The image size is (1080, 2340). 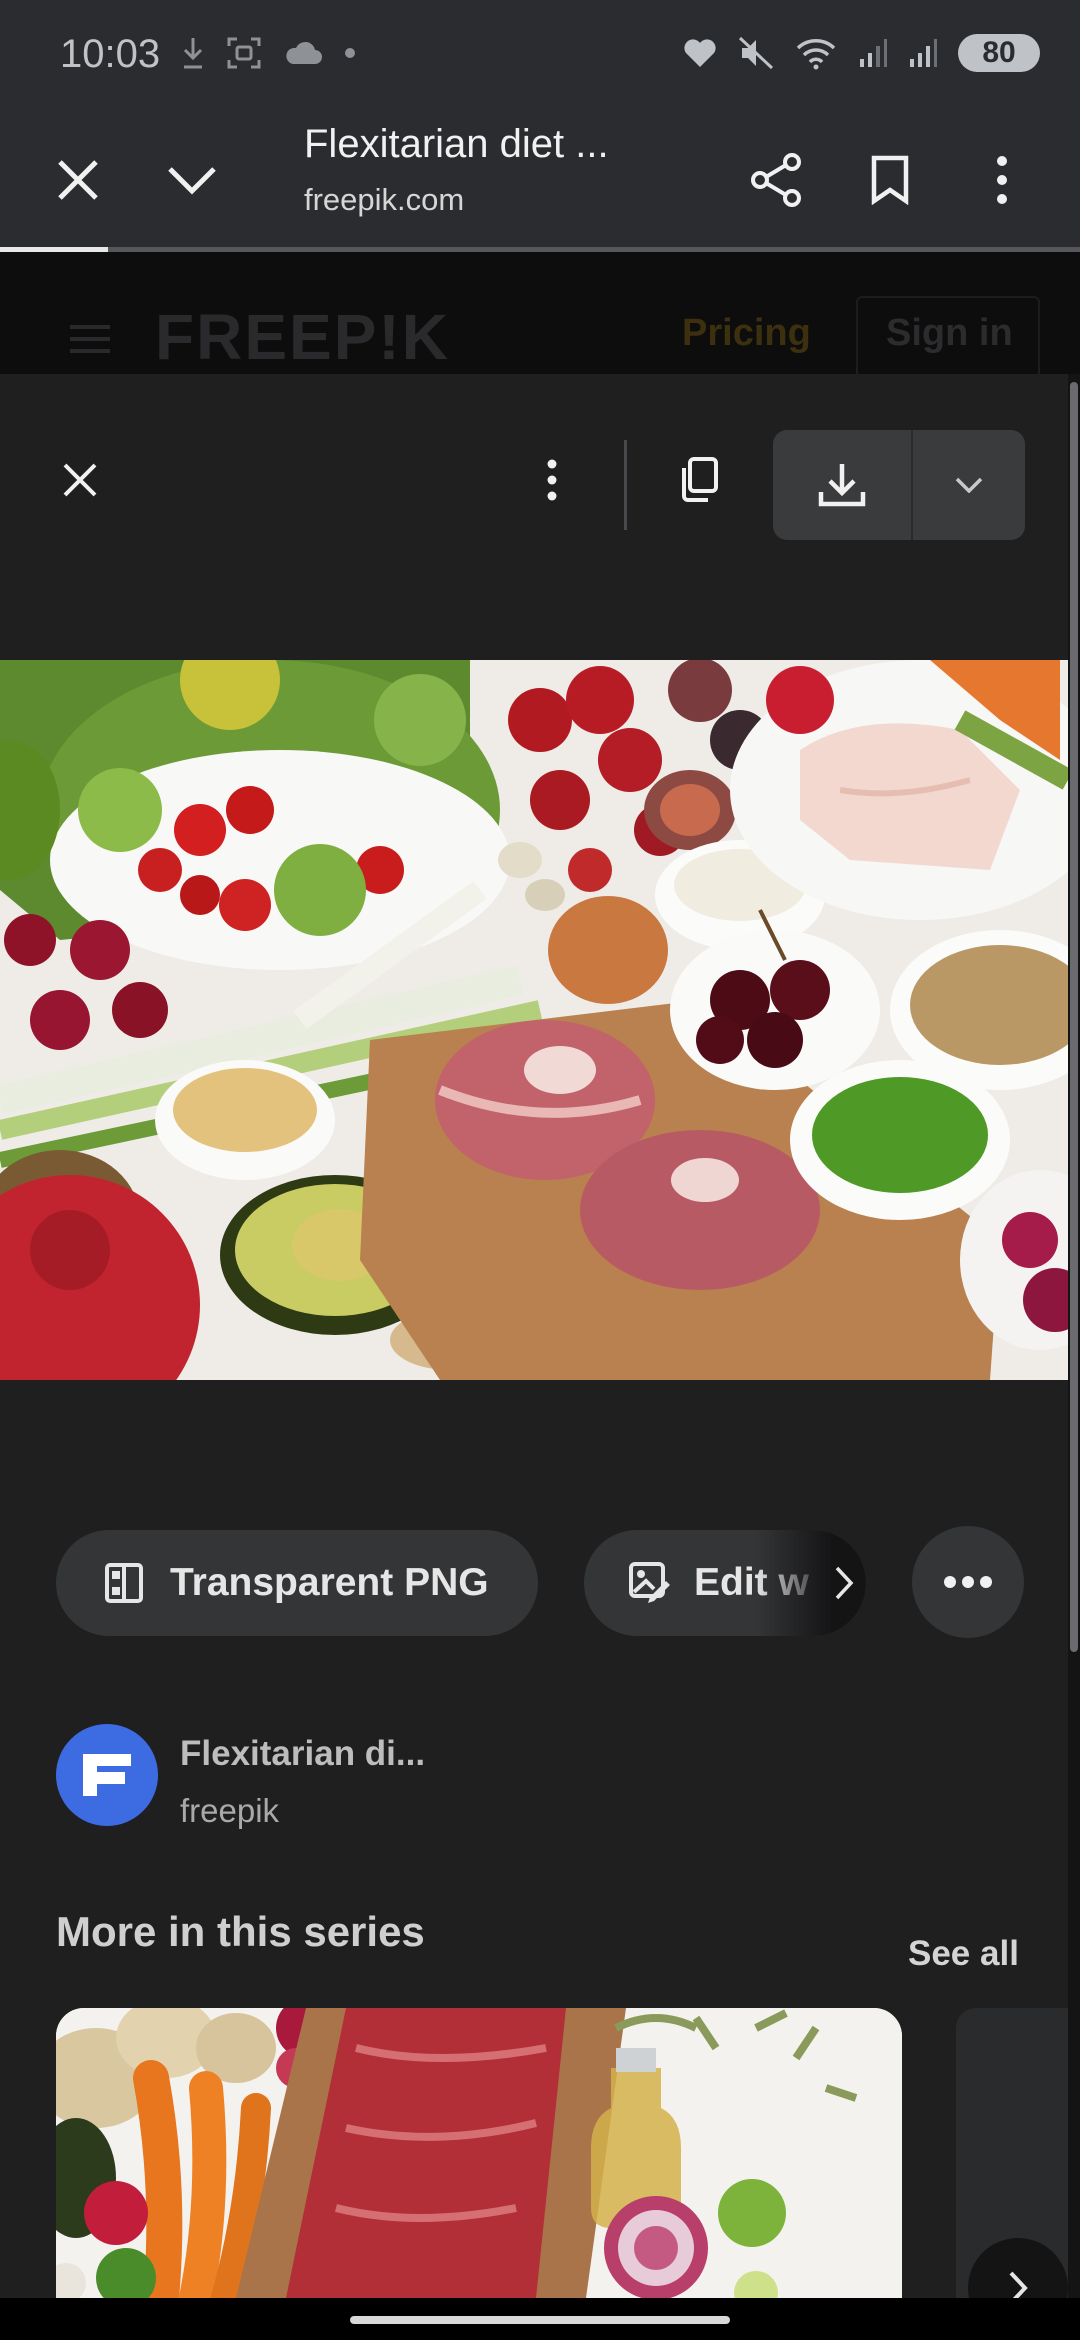 What do you see at coordinates (304, 52) in the screenshot?
I see `cloud-icon` at bounding box center [304, 52].